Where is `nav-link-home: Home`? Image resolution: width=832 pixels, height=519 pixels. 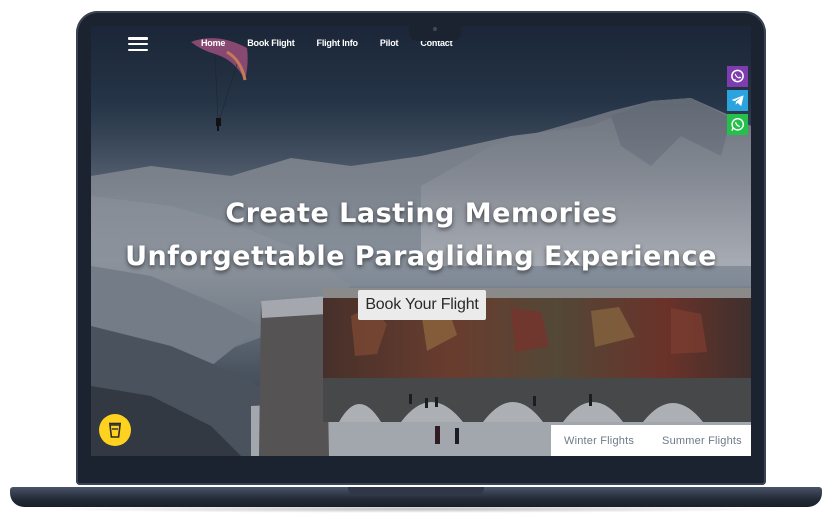
nav-link-home: Home is located at coordinates (213, 43).